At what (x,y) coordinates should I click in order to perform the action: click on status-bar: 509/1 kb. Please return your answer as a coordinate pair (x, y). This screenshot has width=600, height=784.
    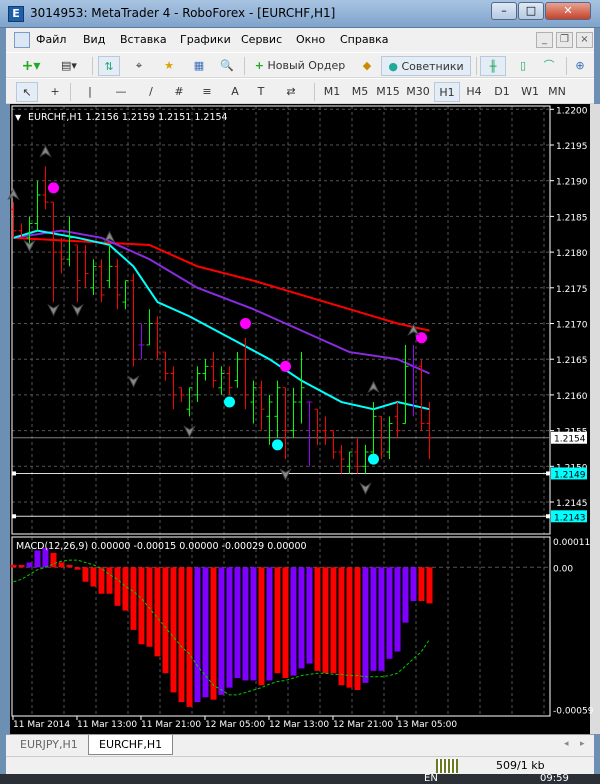
    Looking at the image, I should click on (300, 765).